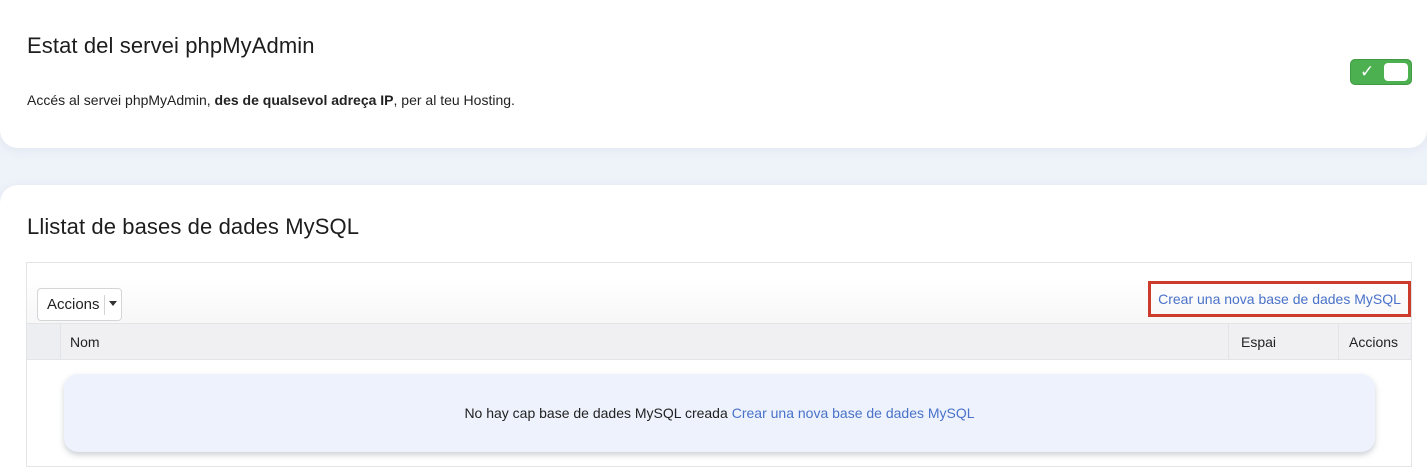  Describe the element at coordinates (1396, 72) in the screenshot. I see `toggle-knob` at that location.